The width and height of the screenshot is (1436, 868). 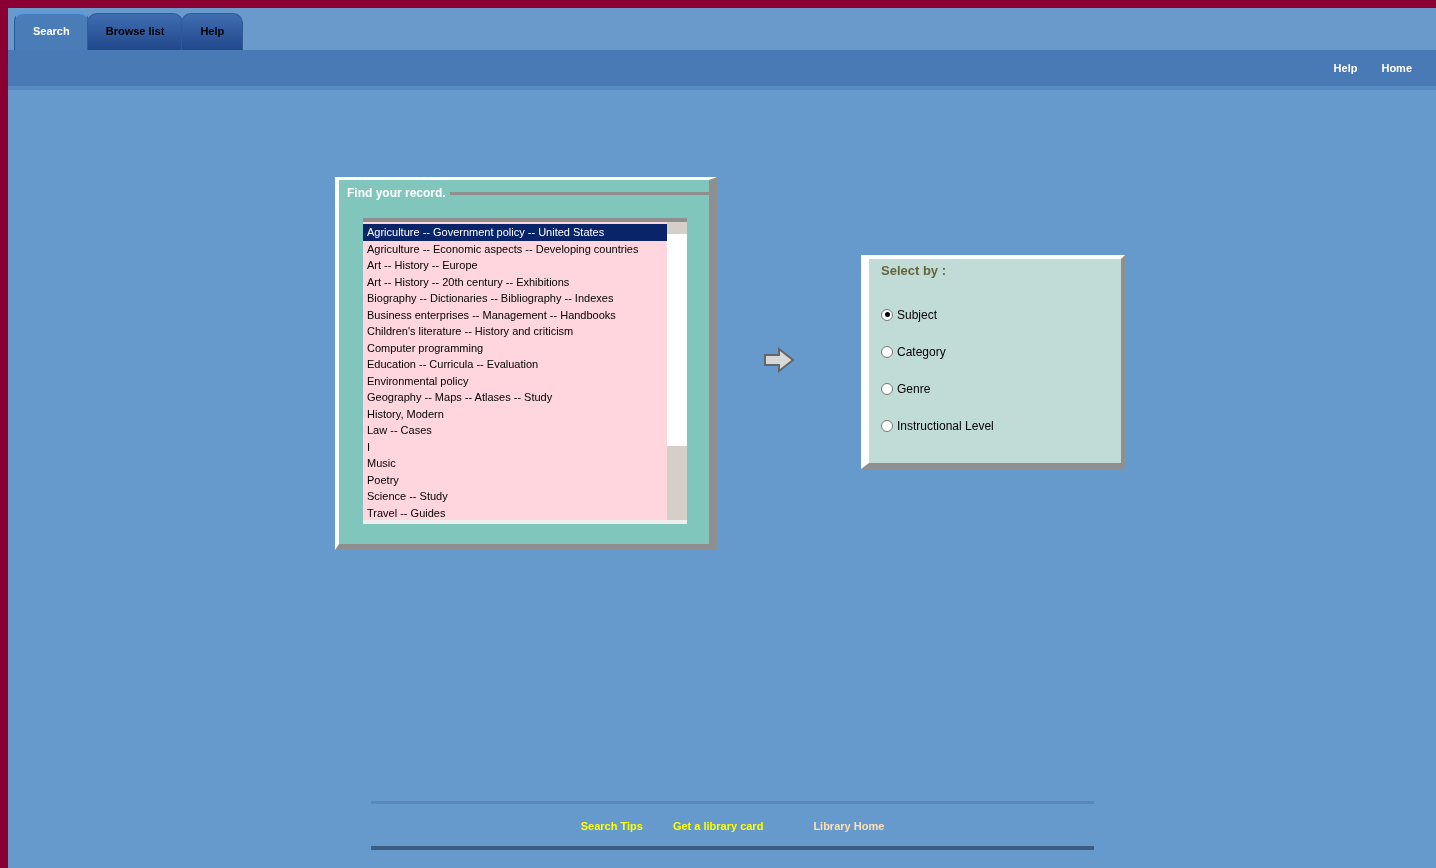 What do you see at coordinates (515, 430) in the screenshot?
I see `list-item: Law -- Cases` at bounding box center [515, 430].